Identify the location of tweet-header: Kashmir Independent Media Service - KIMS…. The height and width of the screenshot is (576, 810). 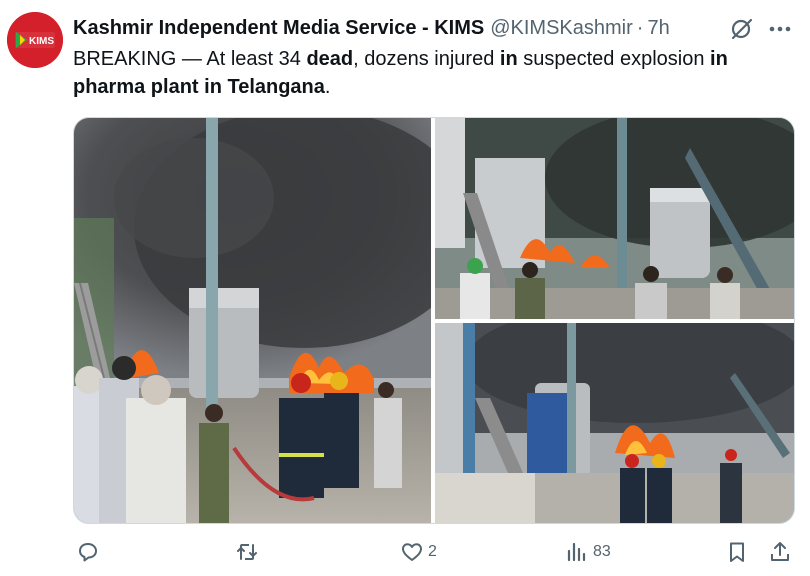
(371, 28).